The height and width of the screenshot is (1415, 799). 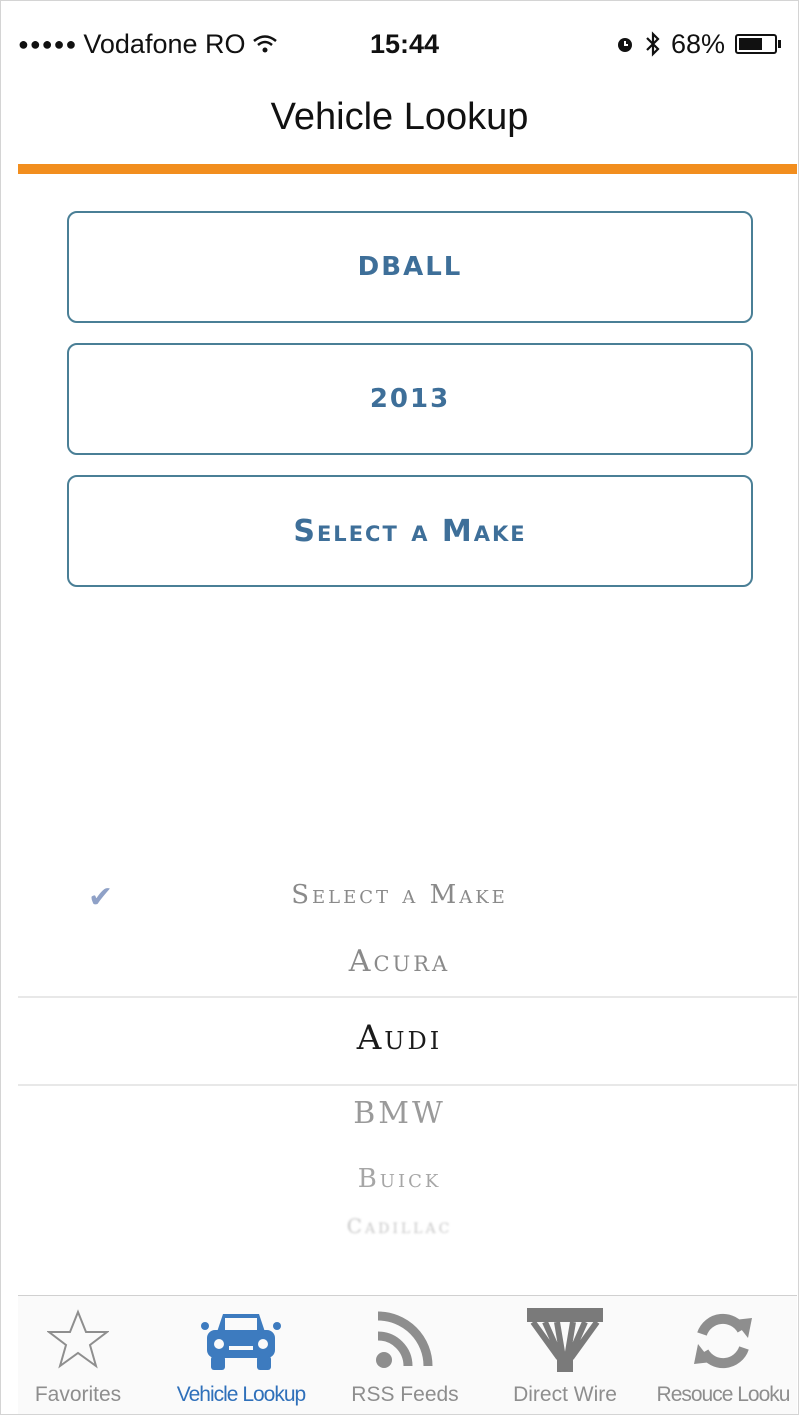 I want to click on year-field-button: 2013, so click(x=410, y=399).